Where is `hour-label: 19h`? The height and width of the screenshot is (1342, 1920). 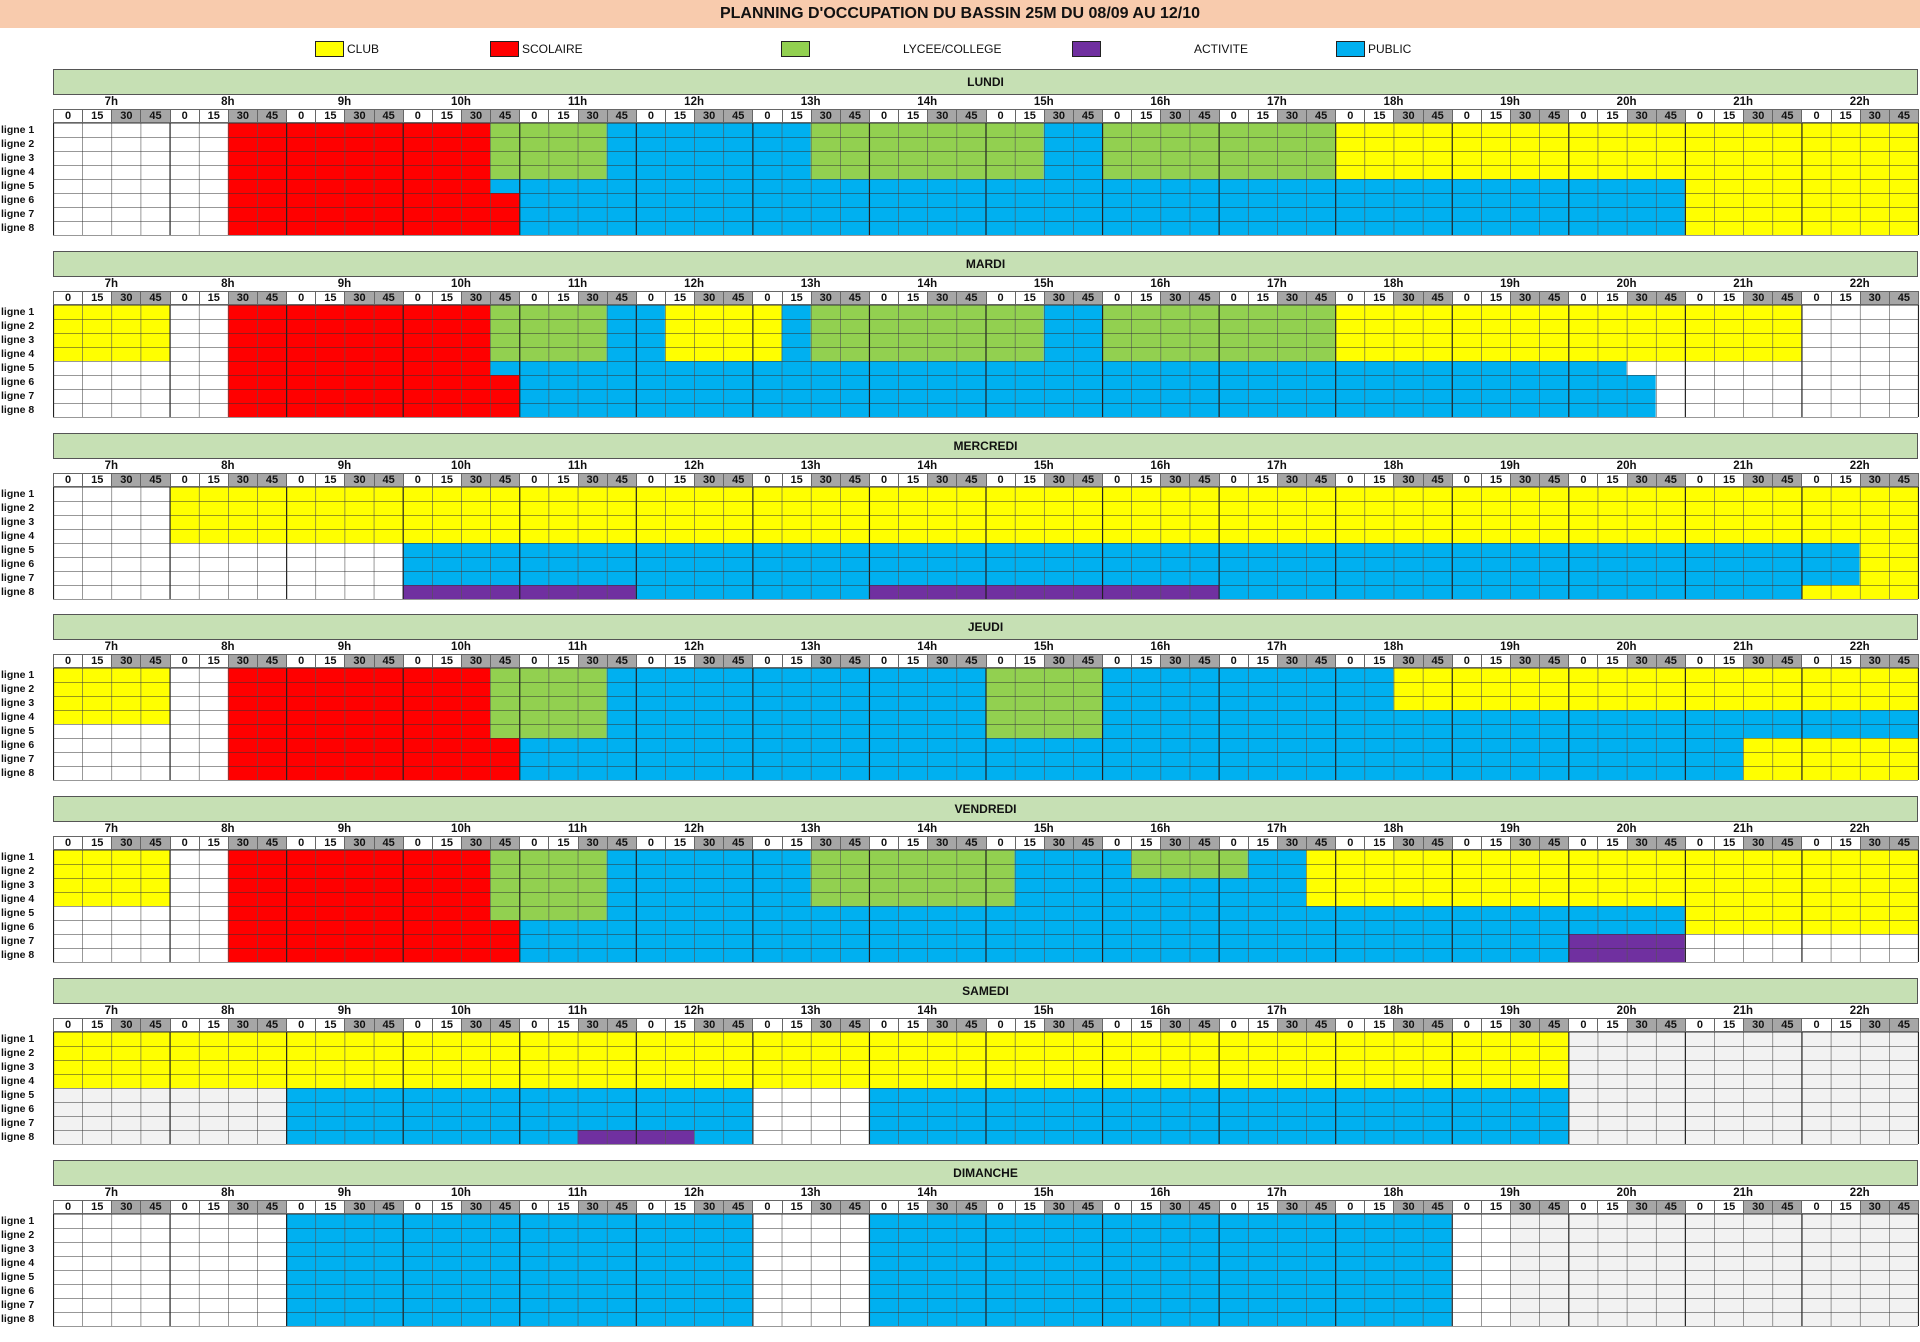 hour-label: 19h is located at coordinates (1510, 647).